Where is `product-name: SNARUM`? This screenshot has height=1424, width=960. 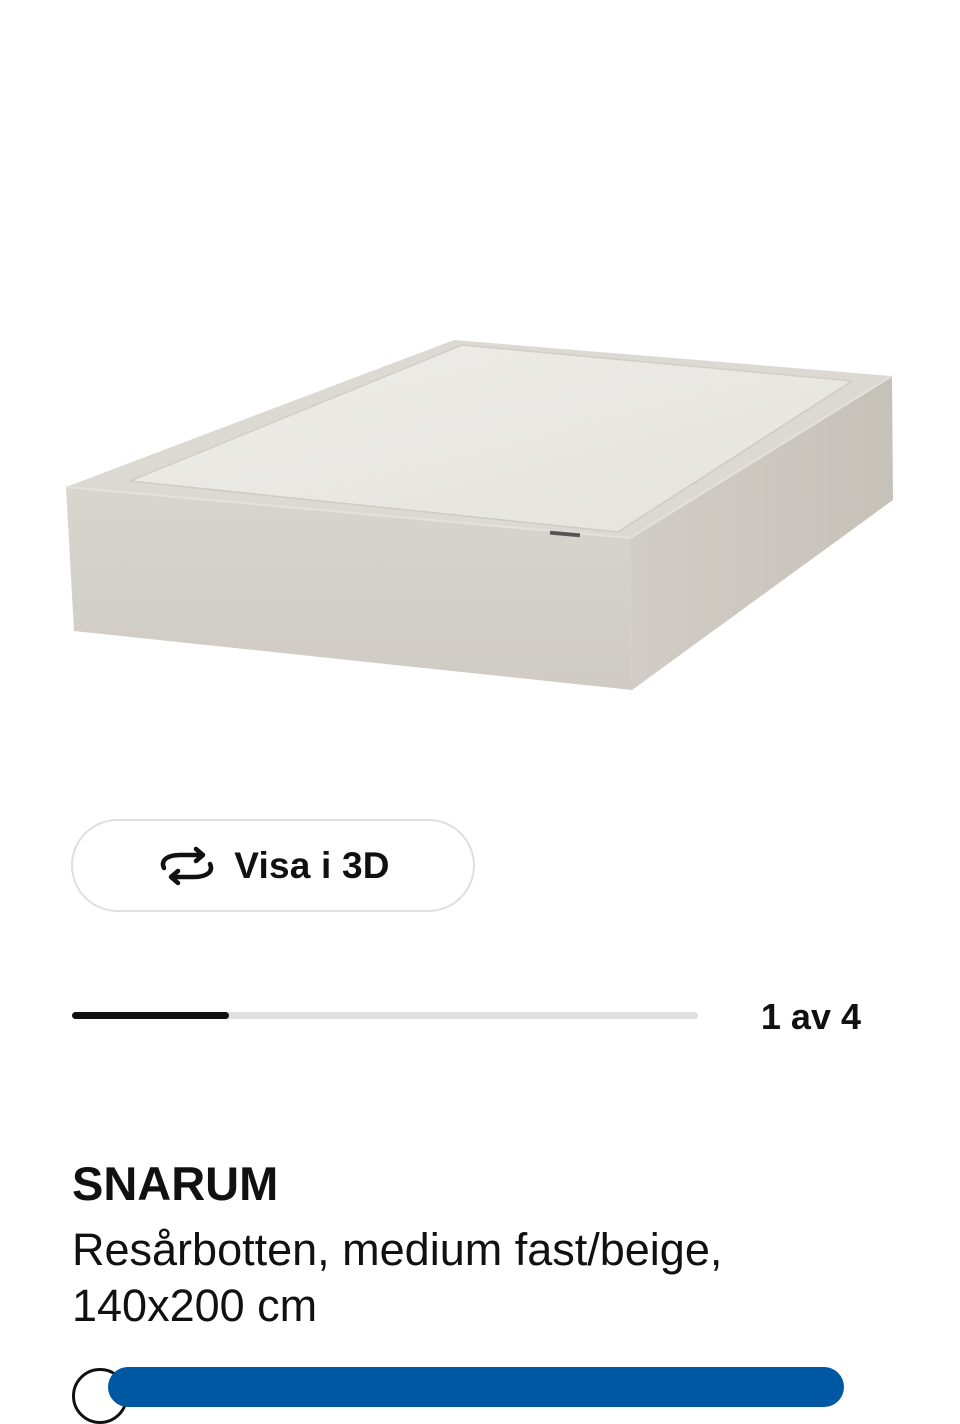
product-name: SNARUM is located at coordinates (175, 1183).